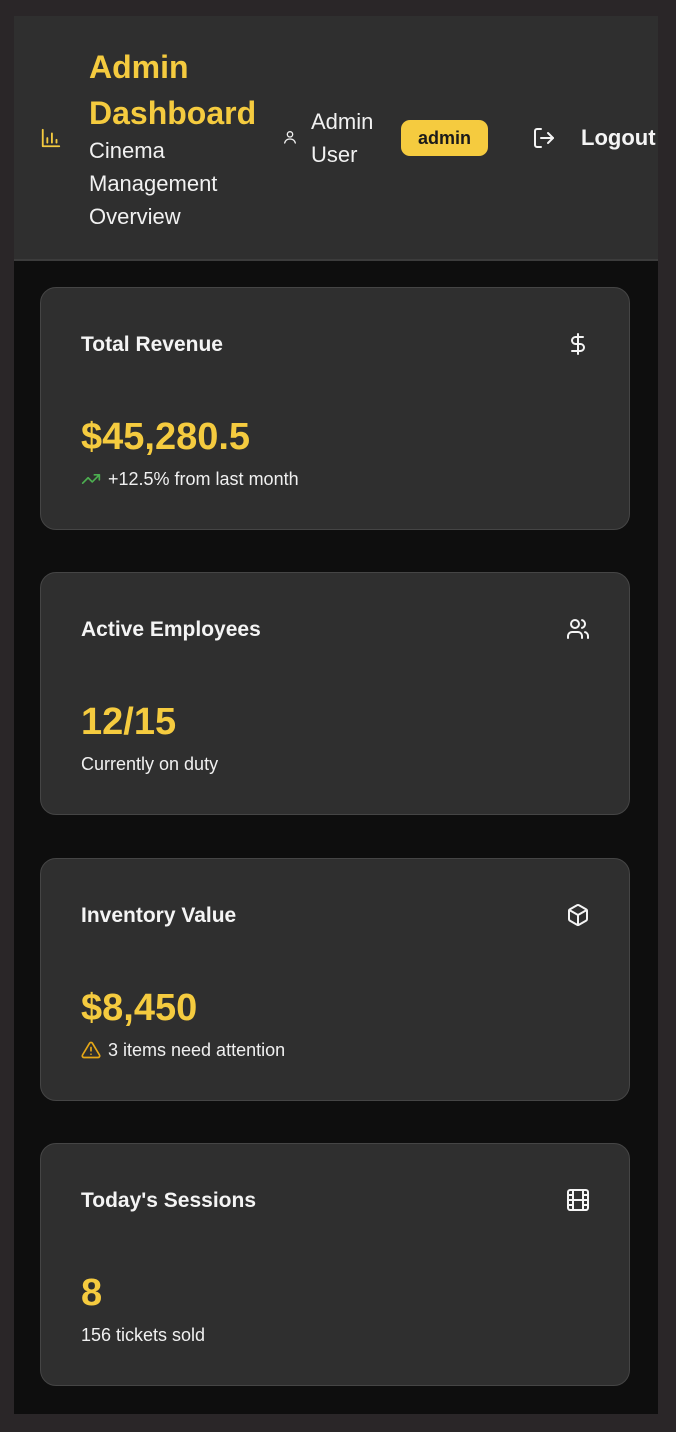  I want to click on card-note-text: Currently on duty, so click(150, 764).